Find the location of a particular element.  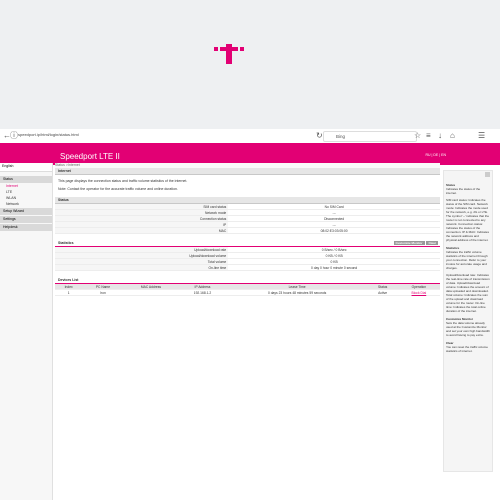

customize-monitor-button: Customize Monitor is located at coordinates (409, 243).